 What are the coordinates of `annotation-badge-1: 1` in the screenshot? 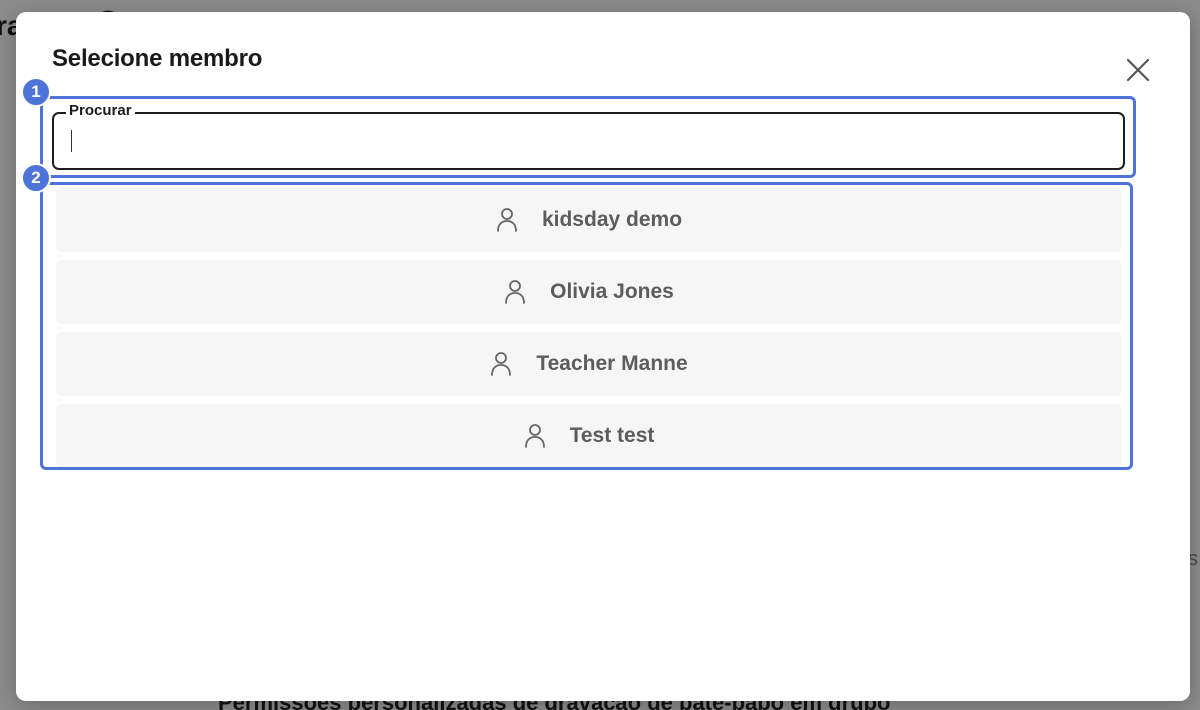 It's located at (36, 92).